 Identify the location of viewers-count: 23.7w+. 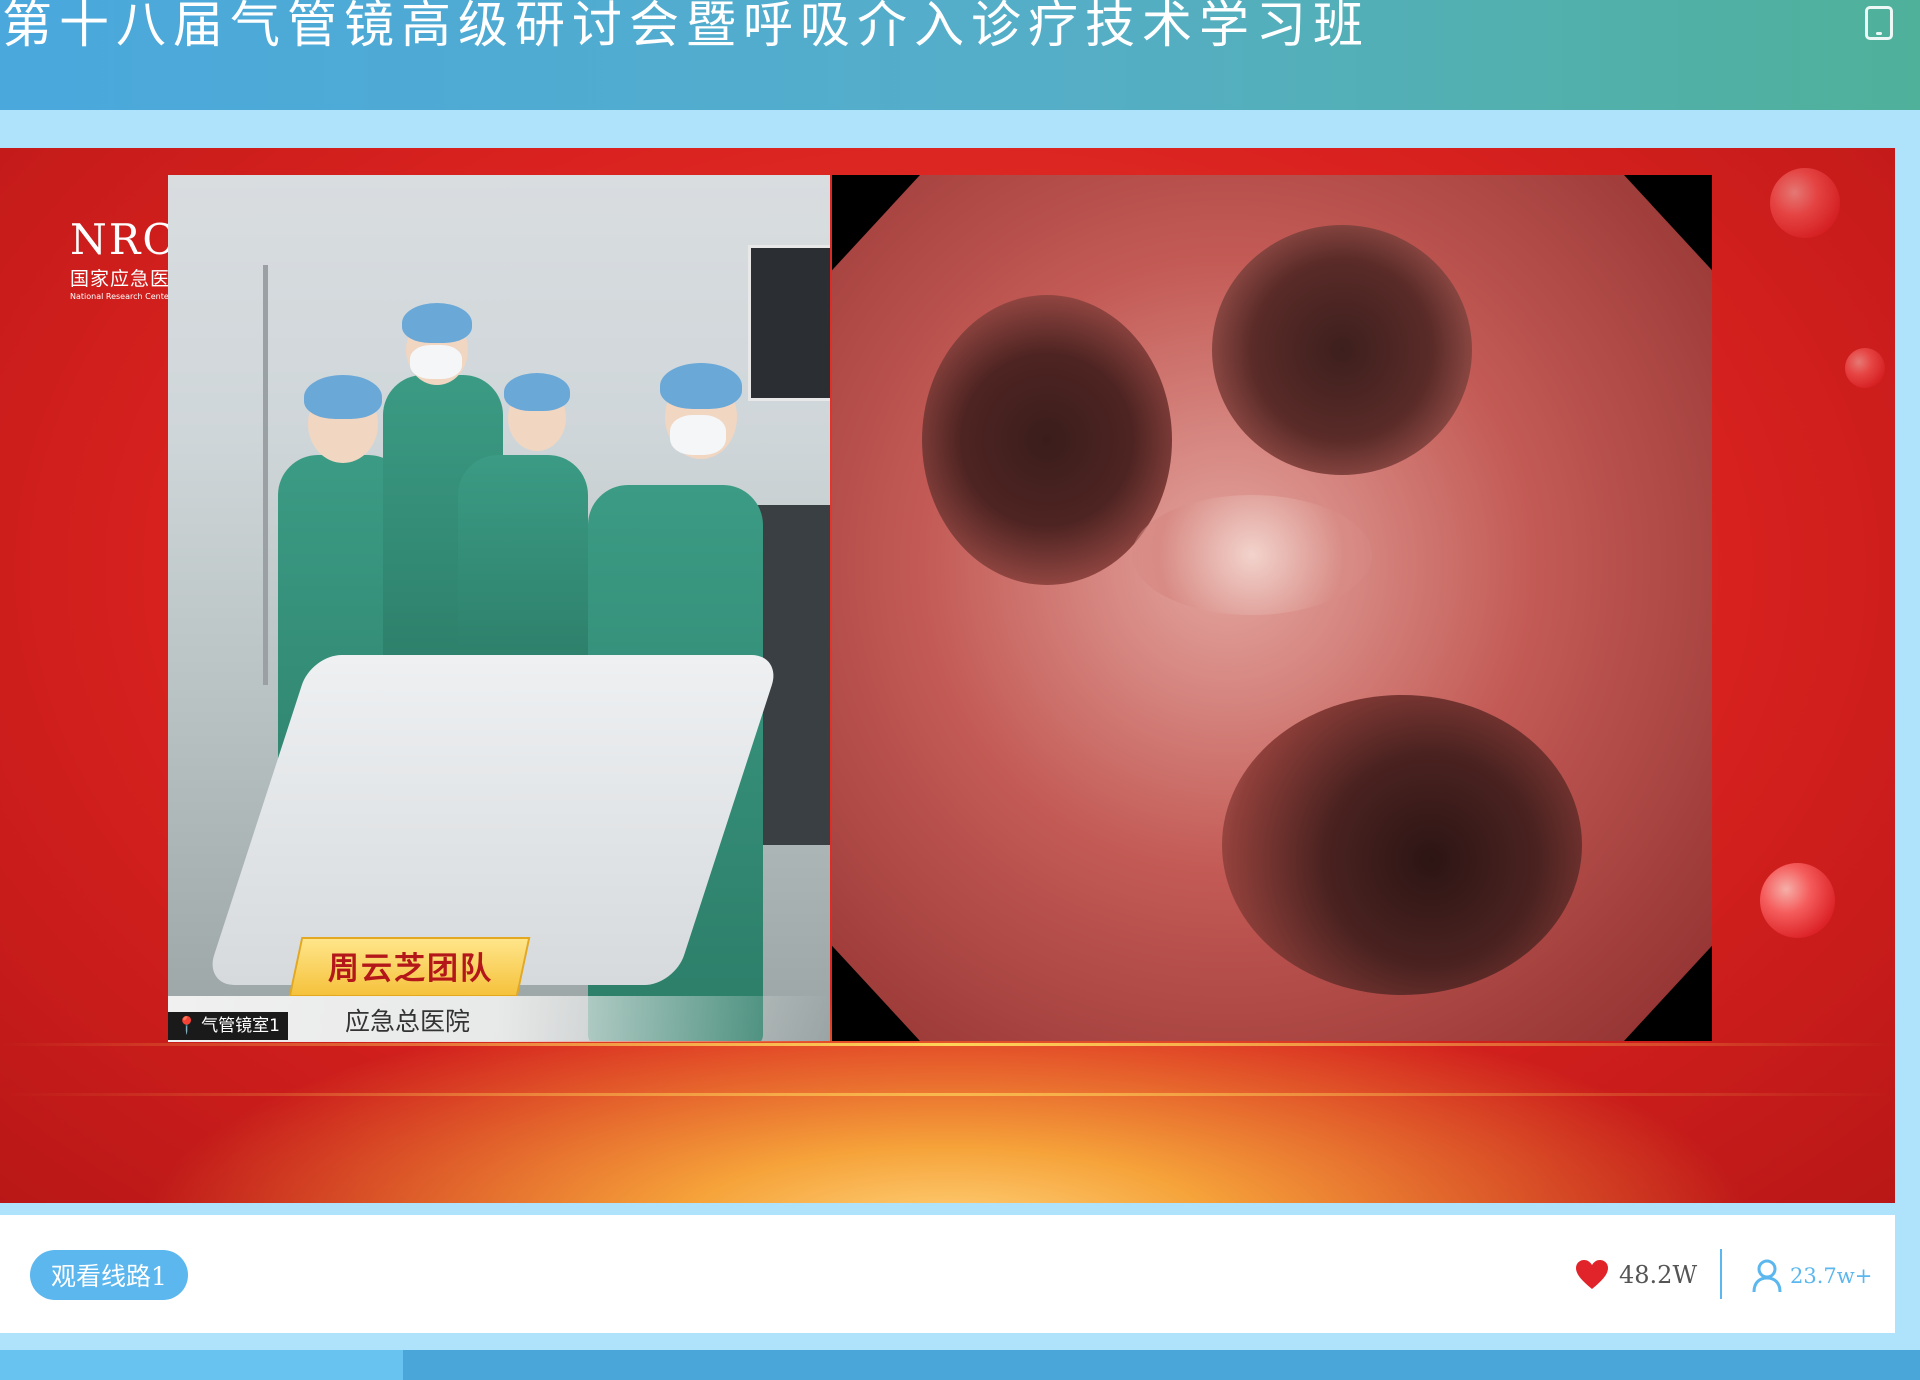
(1831, 1276).